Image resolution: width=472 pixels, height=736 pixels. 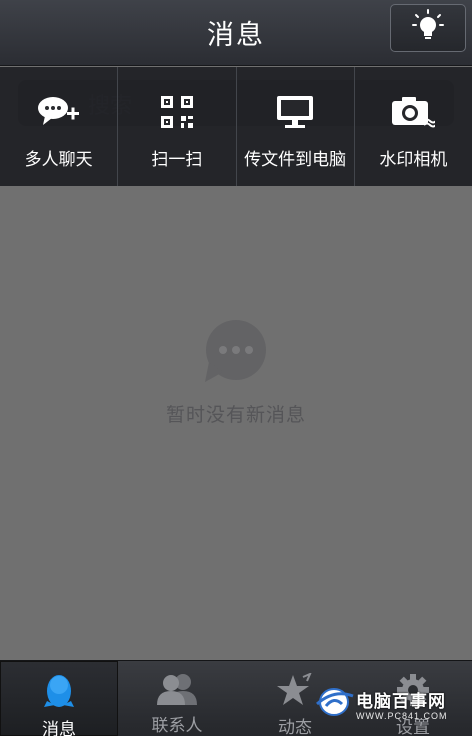 I want to click on menu-label-scan: 扫一扫, so click(x=177, y=160).